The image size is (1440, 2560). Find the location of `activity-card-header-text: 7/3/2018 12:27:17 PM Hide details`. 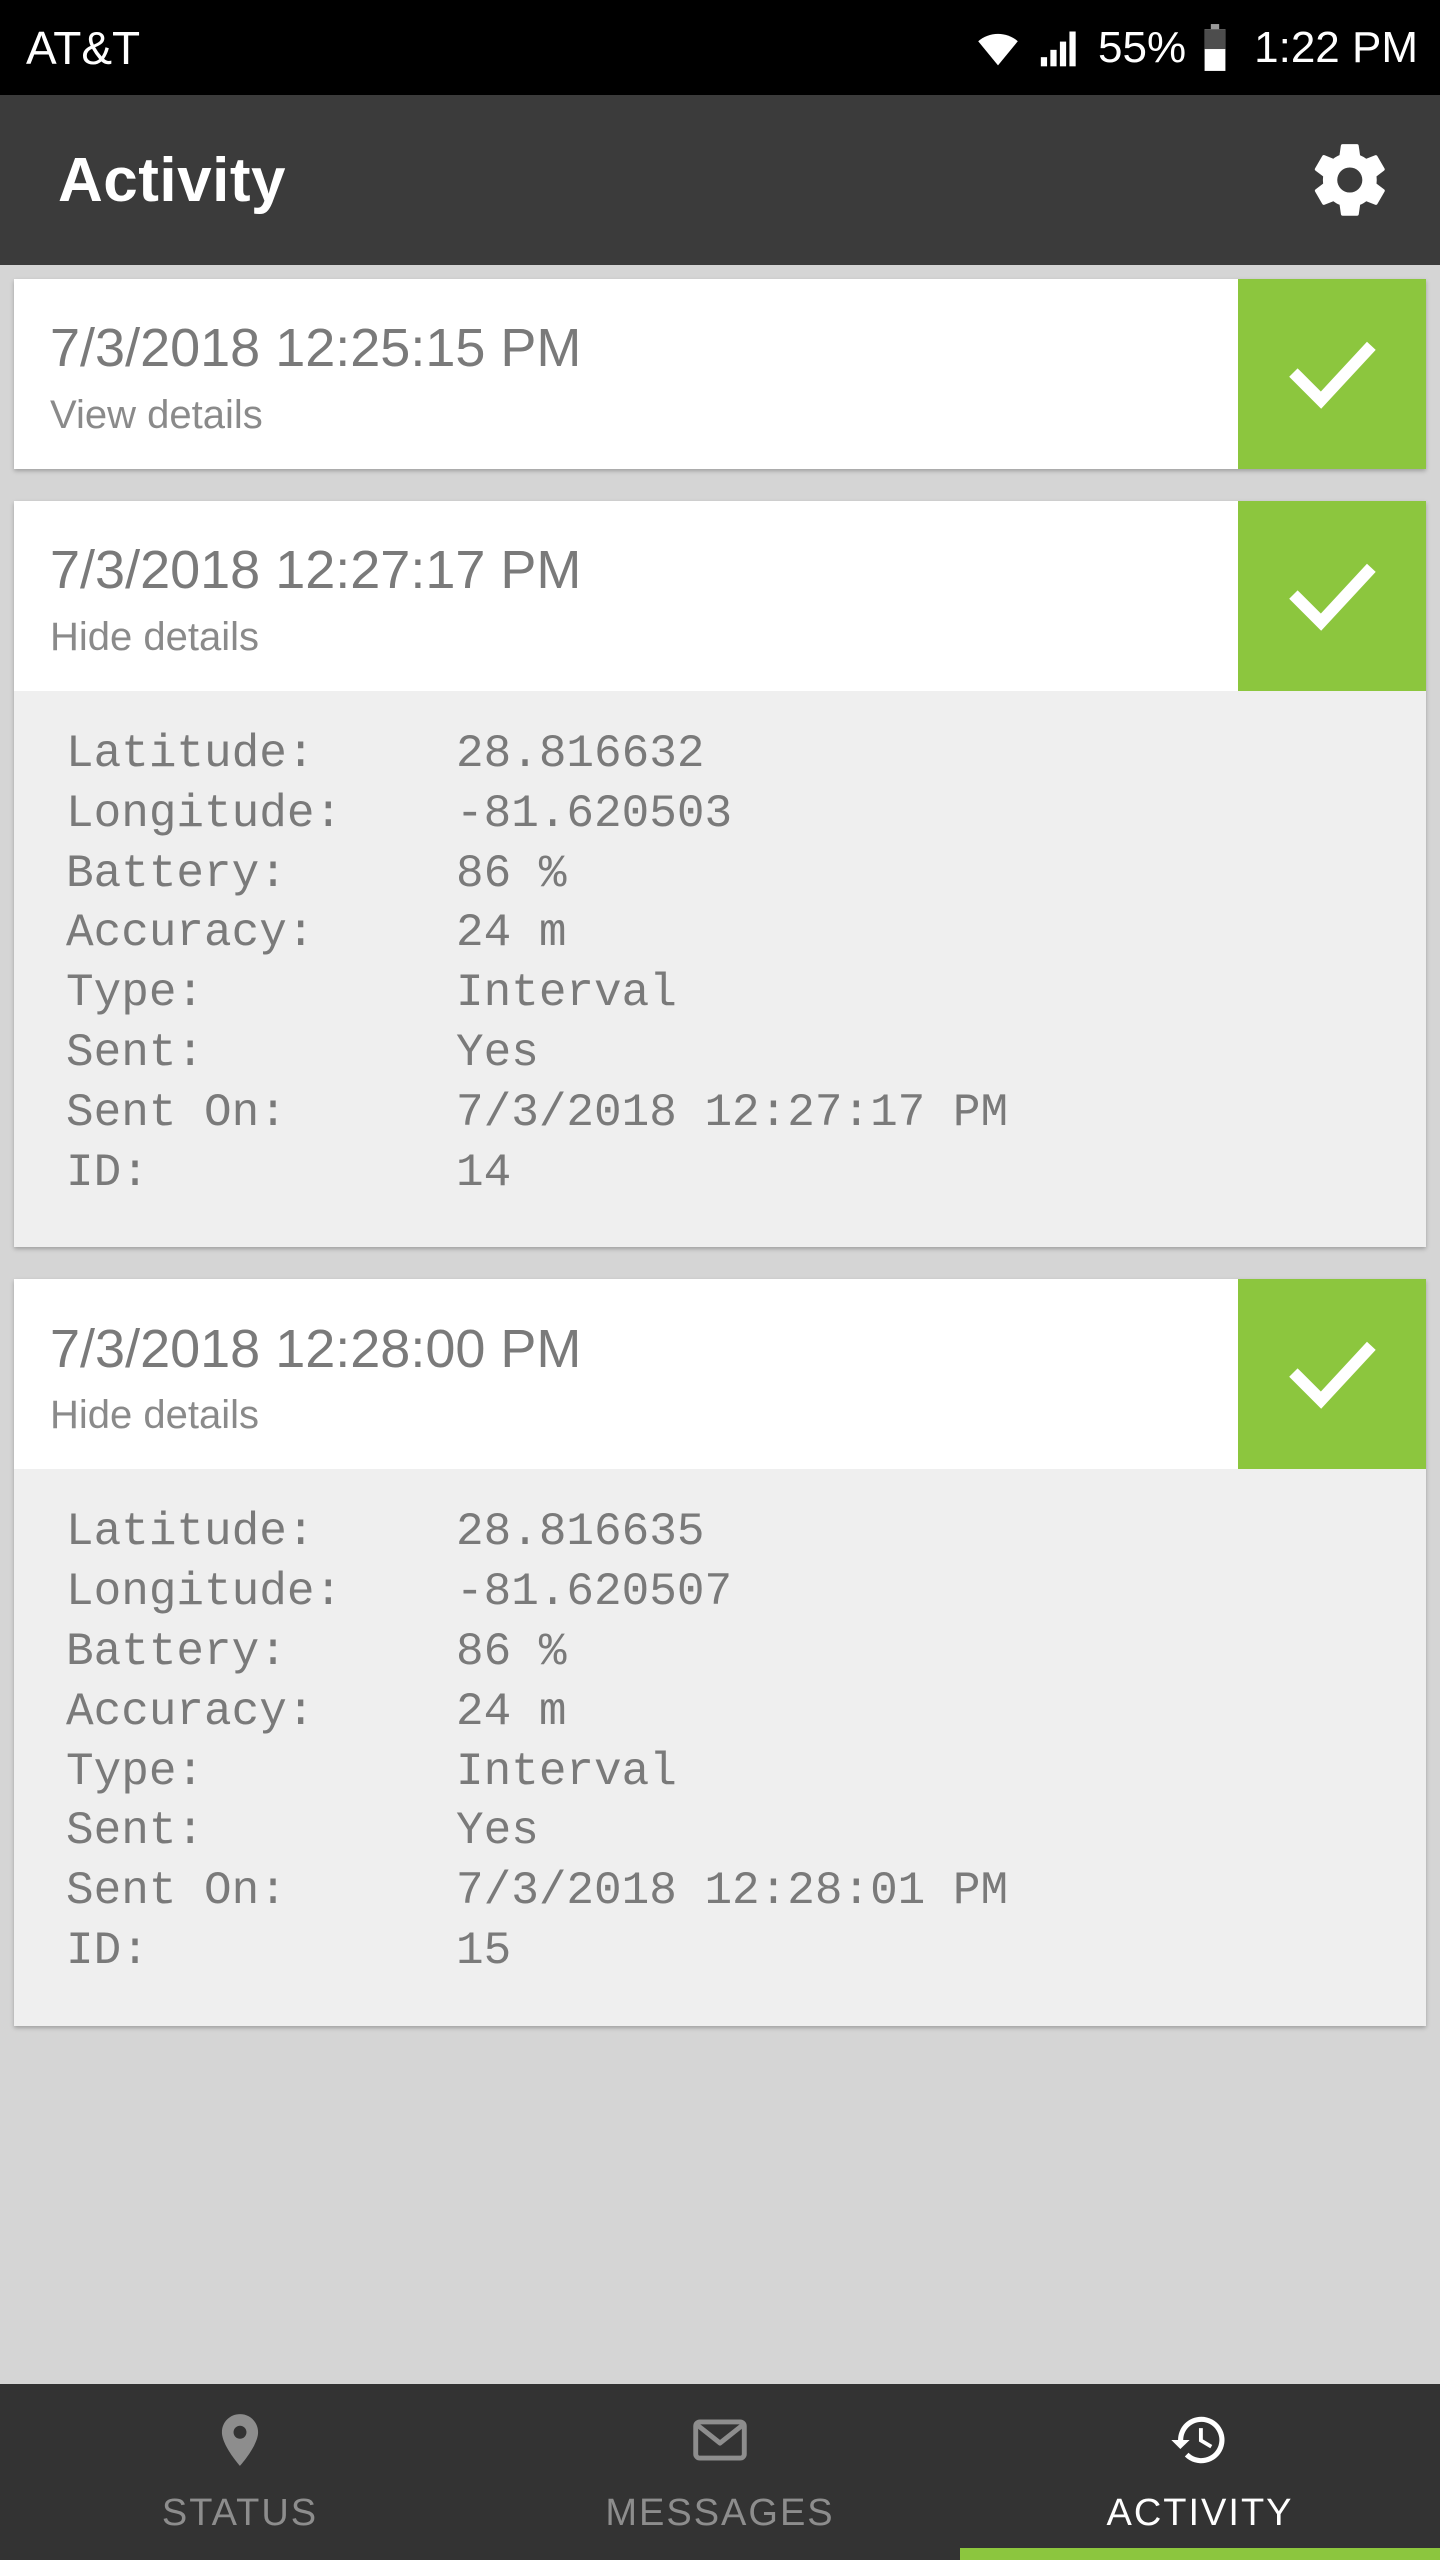

activity-card-header-text: 7/3/2018 12:27:17 PM Hide details is located at coordinates (297, 596).